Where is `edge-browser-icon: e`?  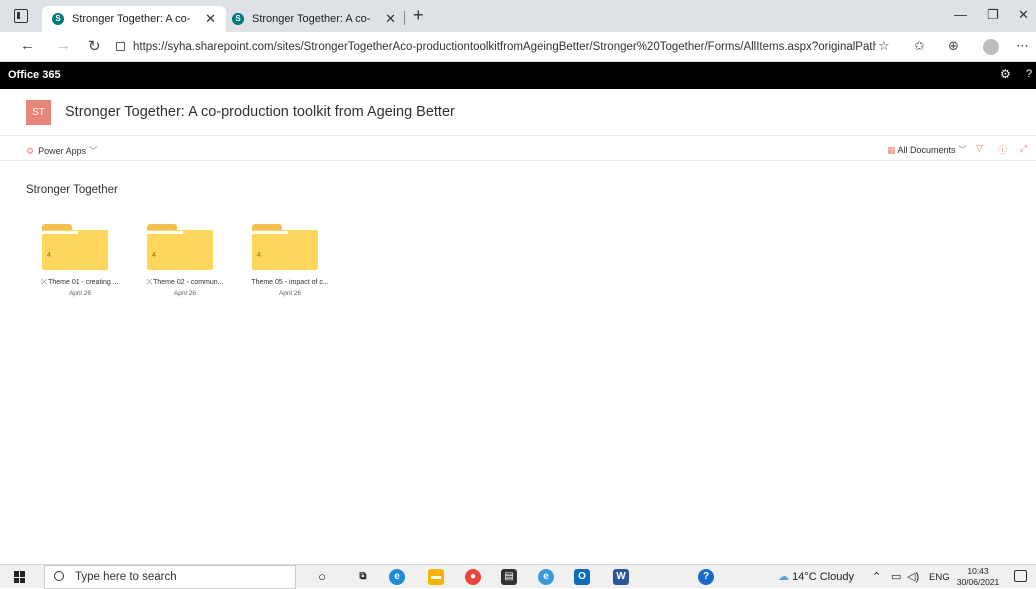
edge-browser-icon: e is located at coordinates (397, 577).